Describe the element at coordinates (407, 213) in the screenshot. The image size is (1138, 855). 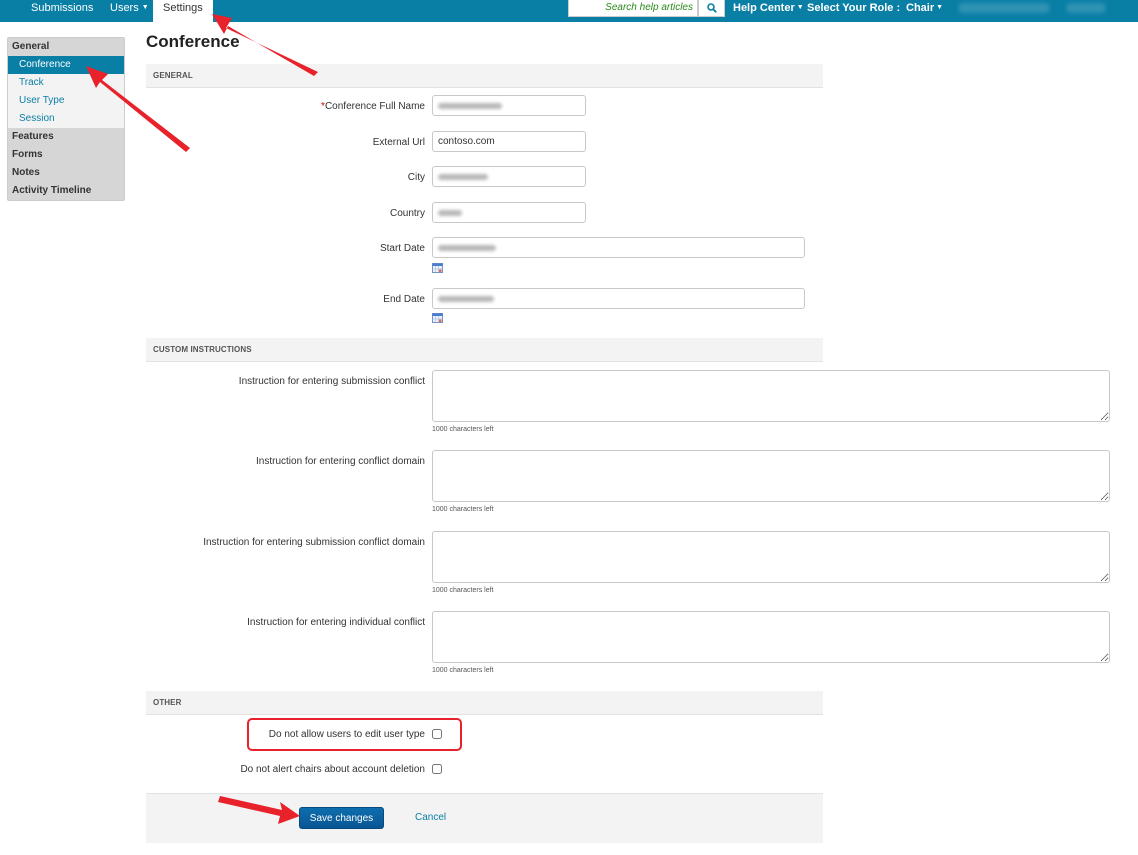
I see `country-label: Country` at that location.